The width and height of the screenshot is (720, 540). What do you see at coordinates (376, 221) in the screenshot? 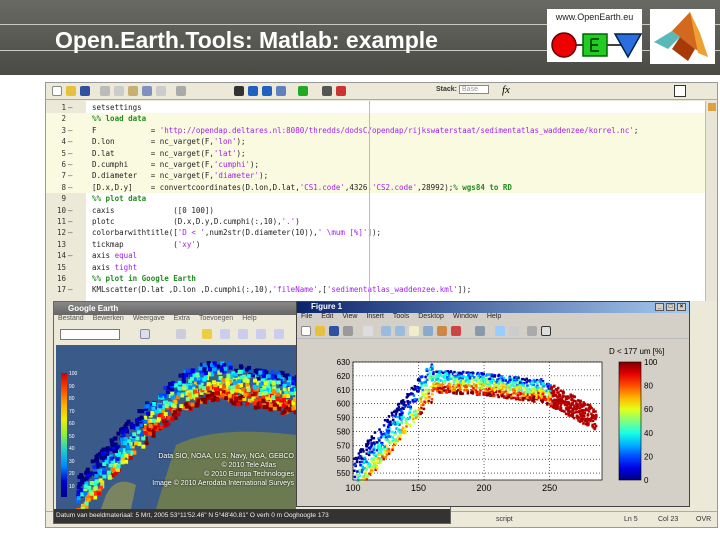
I see `code-line: 11— plotc (D.x,D.y,D.cumphi(:,10),'.')` at bounding box center [376, 221].